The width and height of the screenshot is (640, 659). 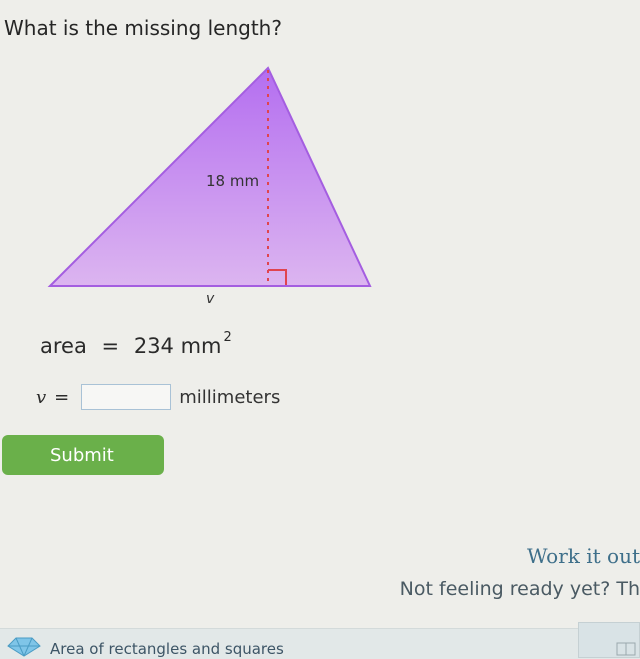 I want to click on answer-input, so click(x=126, y=397).